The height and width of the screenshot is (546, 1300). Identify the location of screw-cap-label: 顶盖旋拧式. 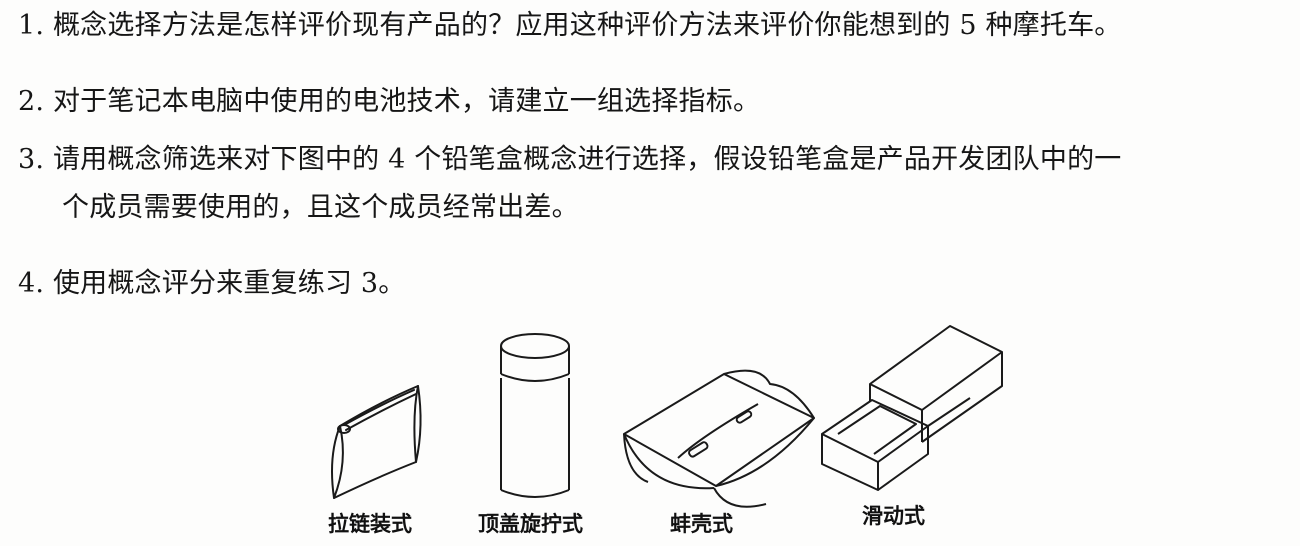
(530, 524).